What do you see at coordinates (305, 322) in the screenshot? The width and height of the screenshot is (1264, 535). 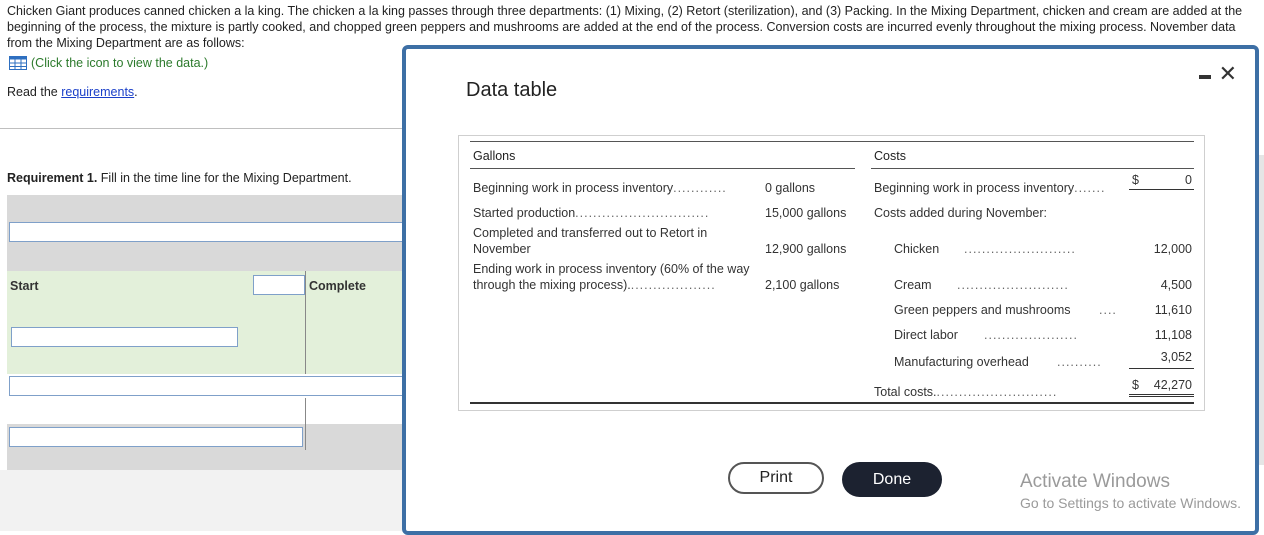 I see `timeline-divider` at bounding box center [305, 322].